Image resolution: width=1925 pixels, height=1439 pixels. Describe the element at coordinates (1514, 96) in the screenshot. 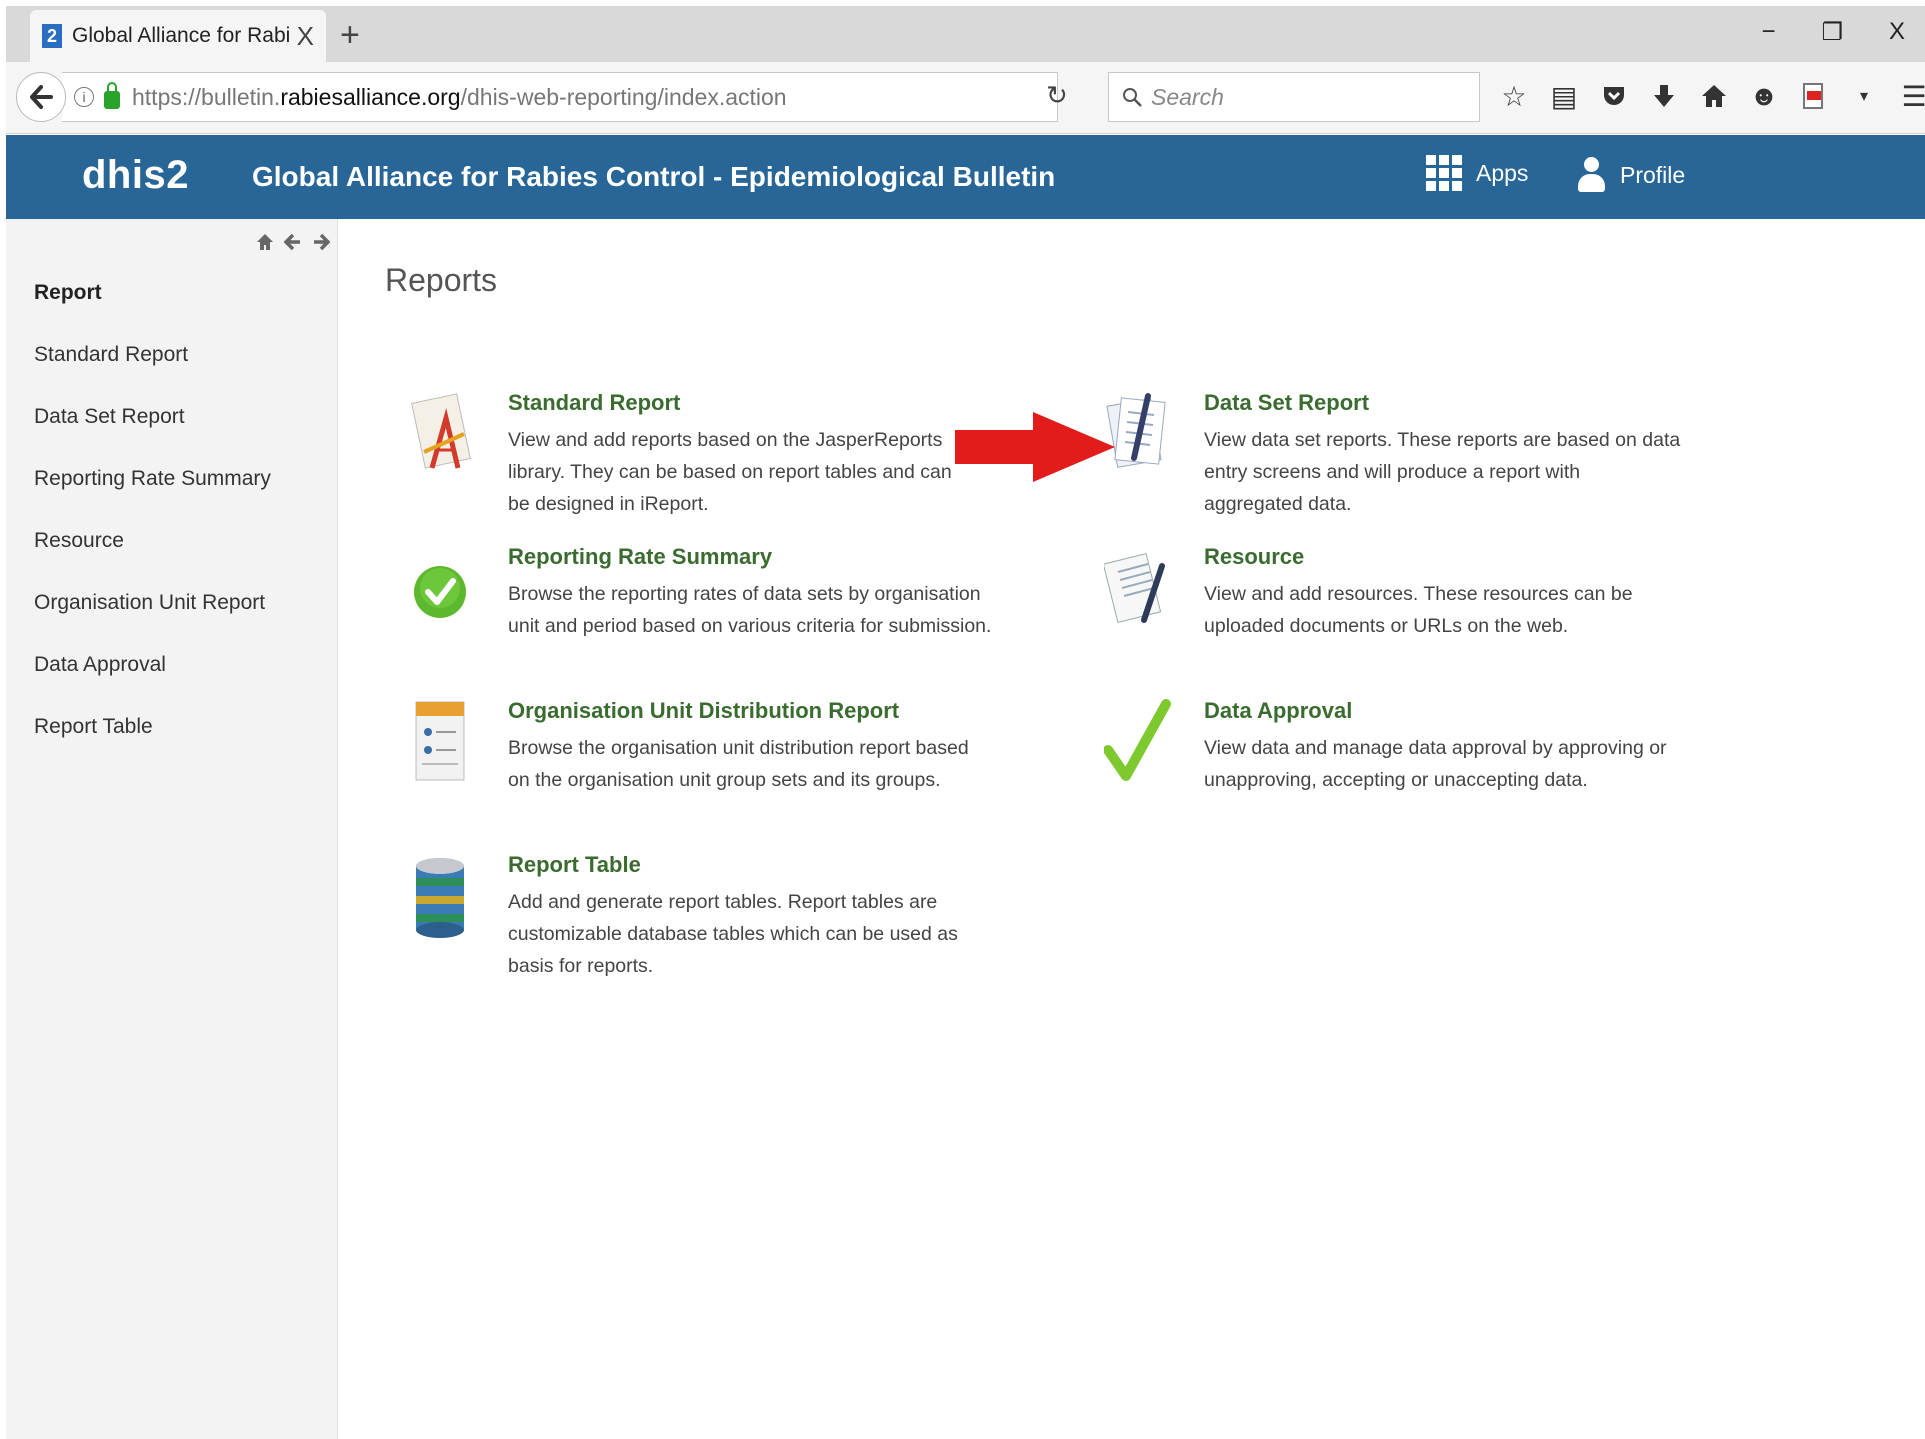

I see `star-icon: ☆` at that location.